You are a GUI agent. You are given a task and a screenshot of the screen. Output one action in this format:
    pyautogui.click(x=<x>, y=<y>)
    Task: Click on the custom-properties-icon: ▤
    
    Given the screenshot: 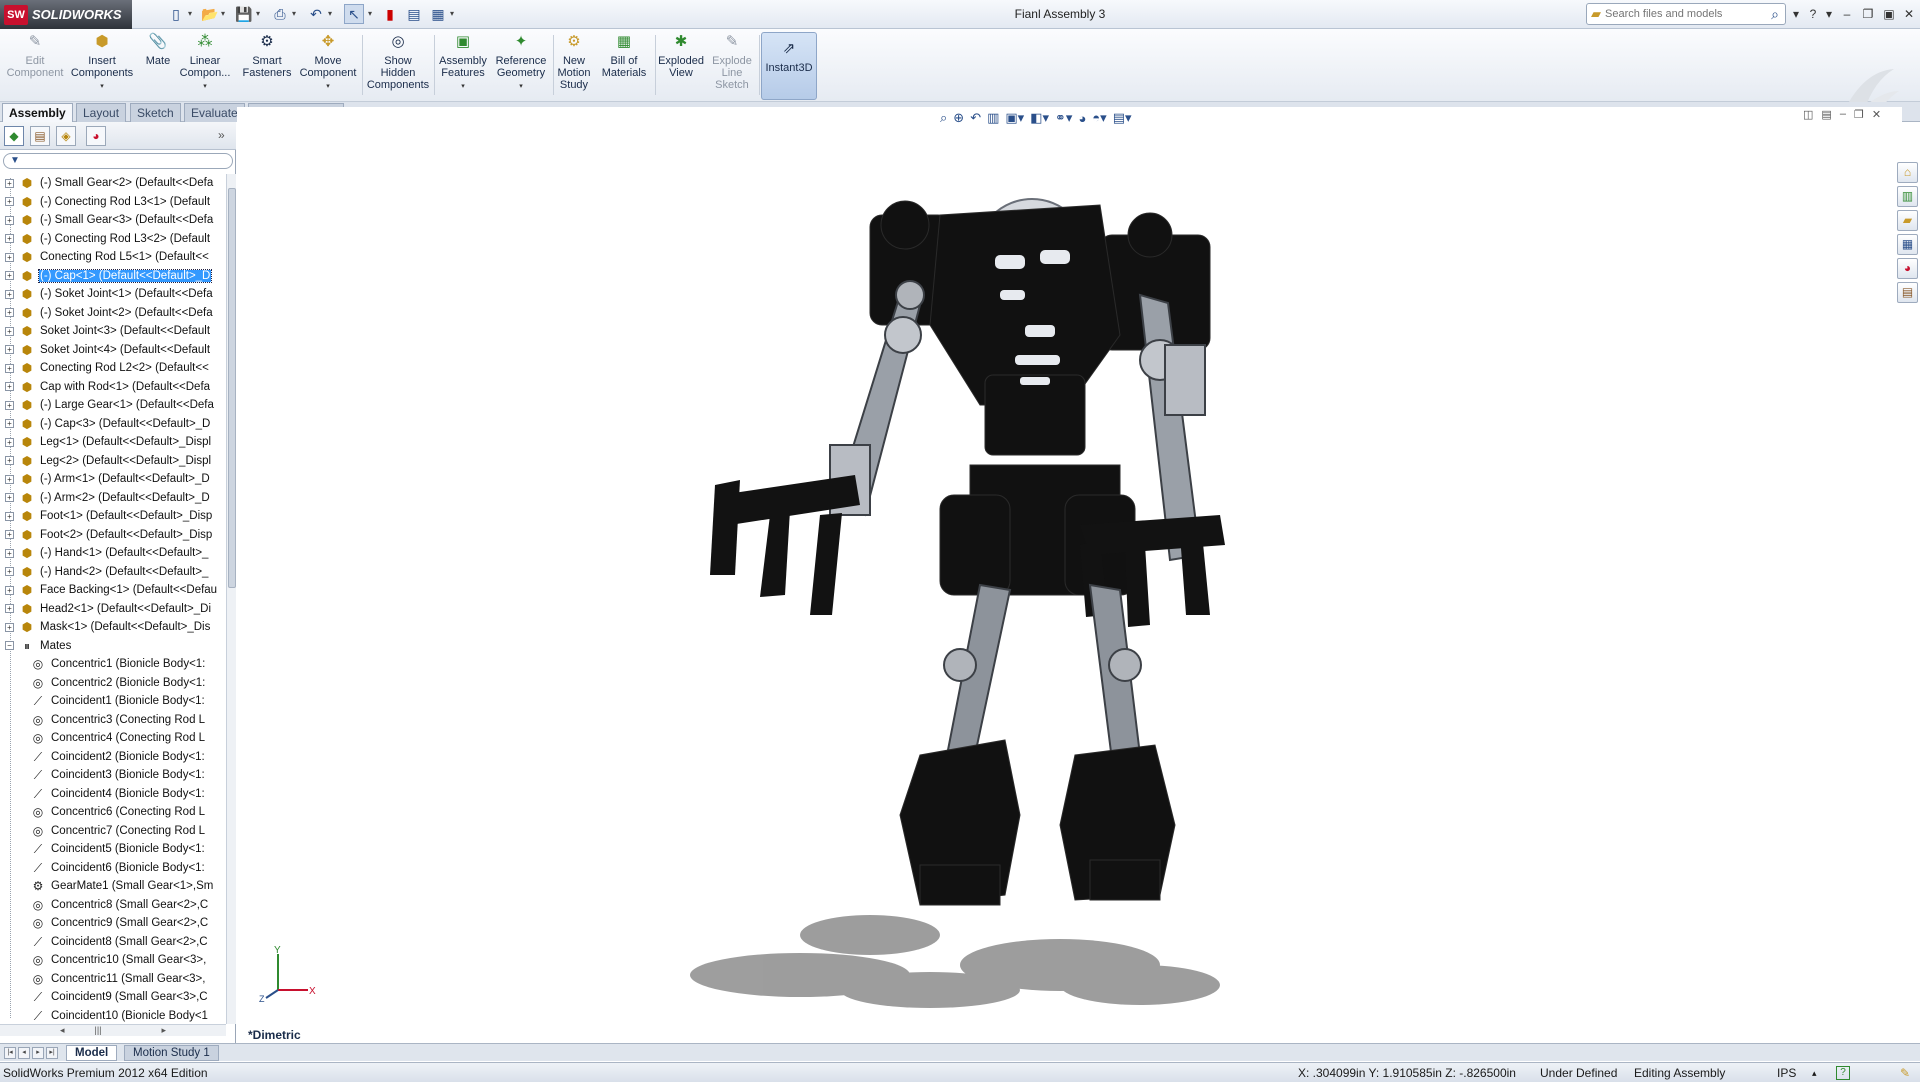 What is the action you would take?
    pyautogui.click(x=1907, y=292)
    